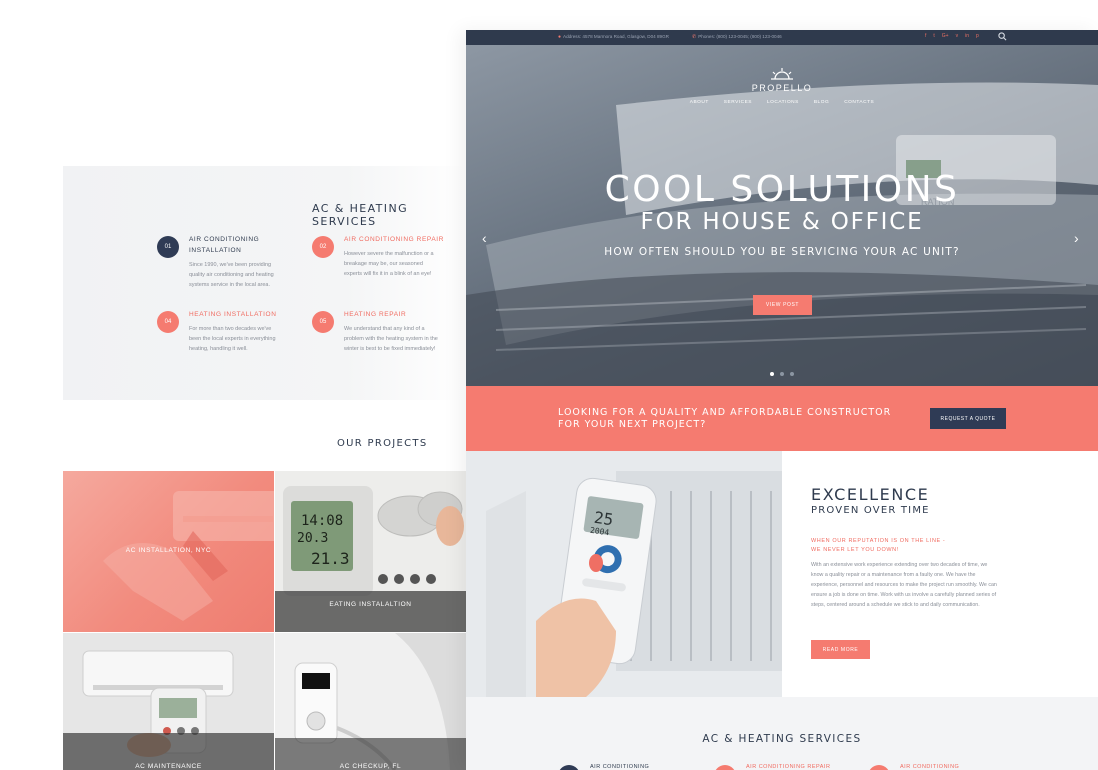 This screenshot has width=1098, height=770. I want to click on project-label: AC CHECKUP, FL, so click(370, 766).